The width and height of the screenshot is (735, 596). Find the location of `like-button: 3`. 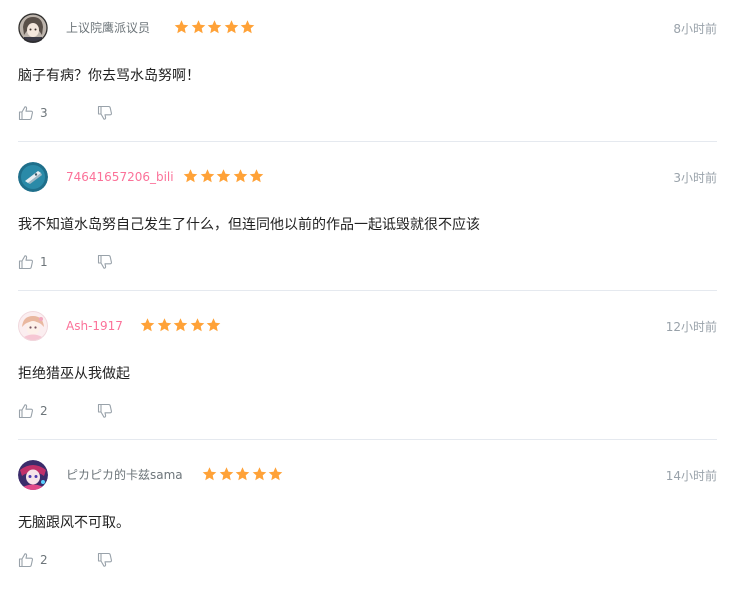

like-button: 3 is located at coordinates (33, 113).